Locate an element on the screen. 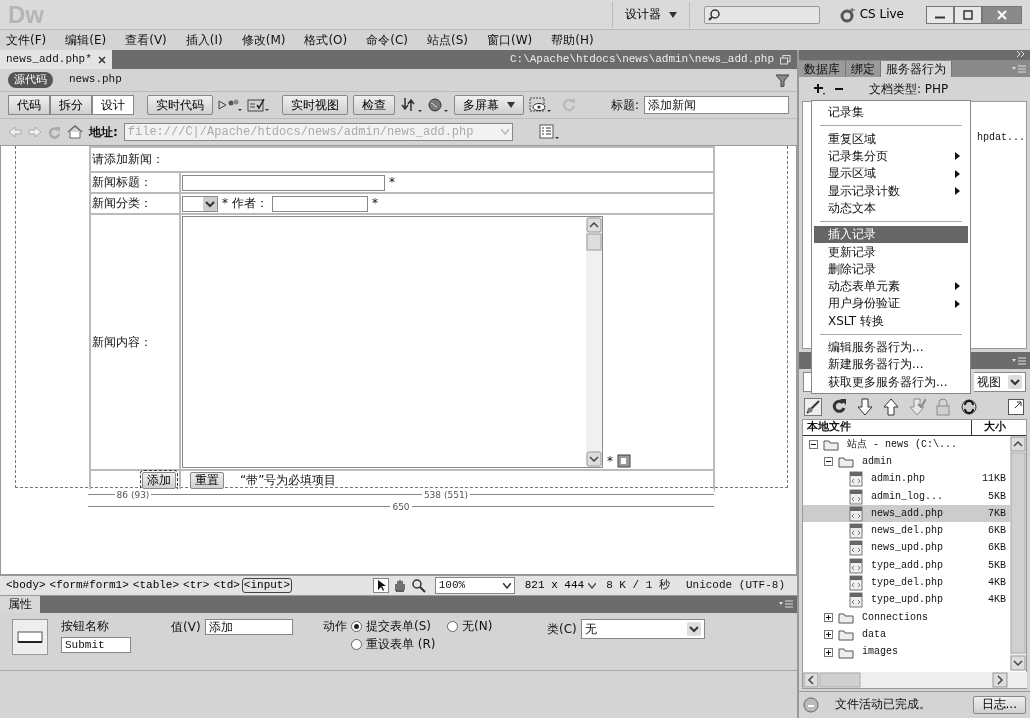 This screenshot has width=1030, height=718. column-header: 本地文件 is located at coordinates (887, 427).